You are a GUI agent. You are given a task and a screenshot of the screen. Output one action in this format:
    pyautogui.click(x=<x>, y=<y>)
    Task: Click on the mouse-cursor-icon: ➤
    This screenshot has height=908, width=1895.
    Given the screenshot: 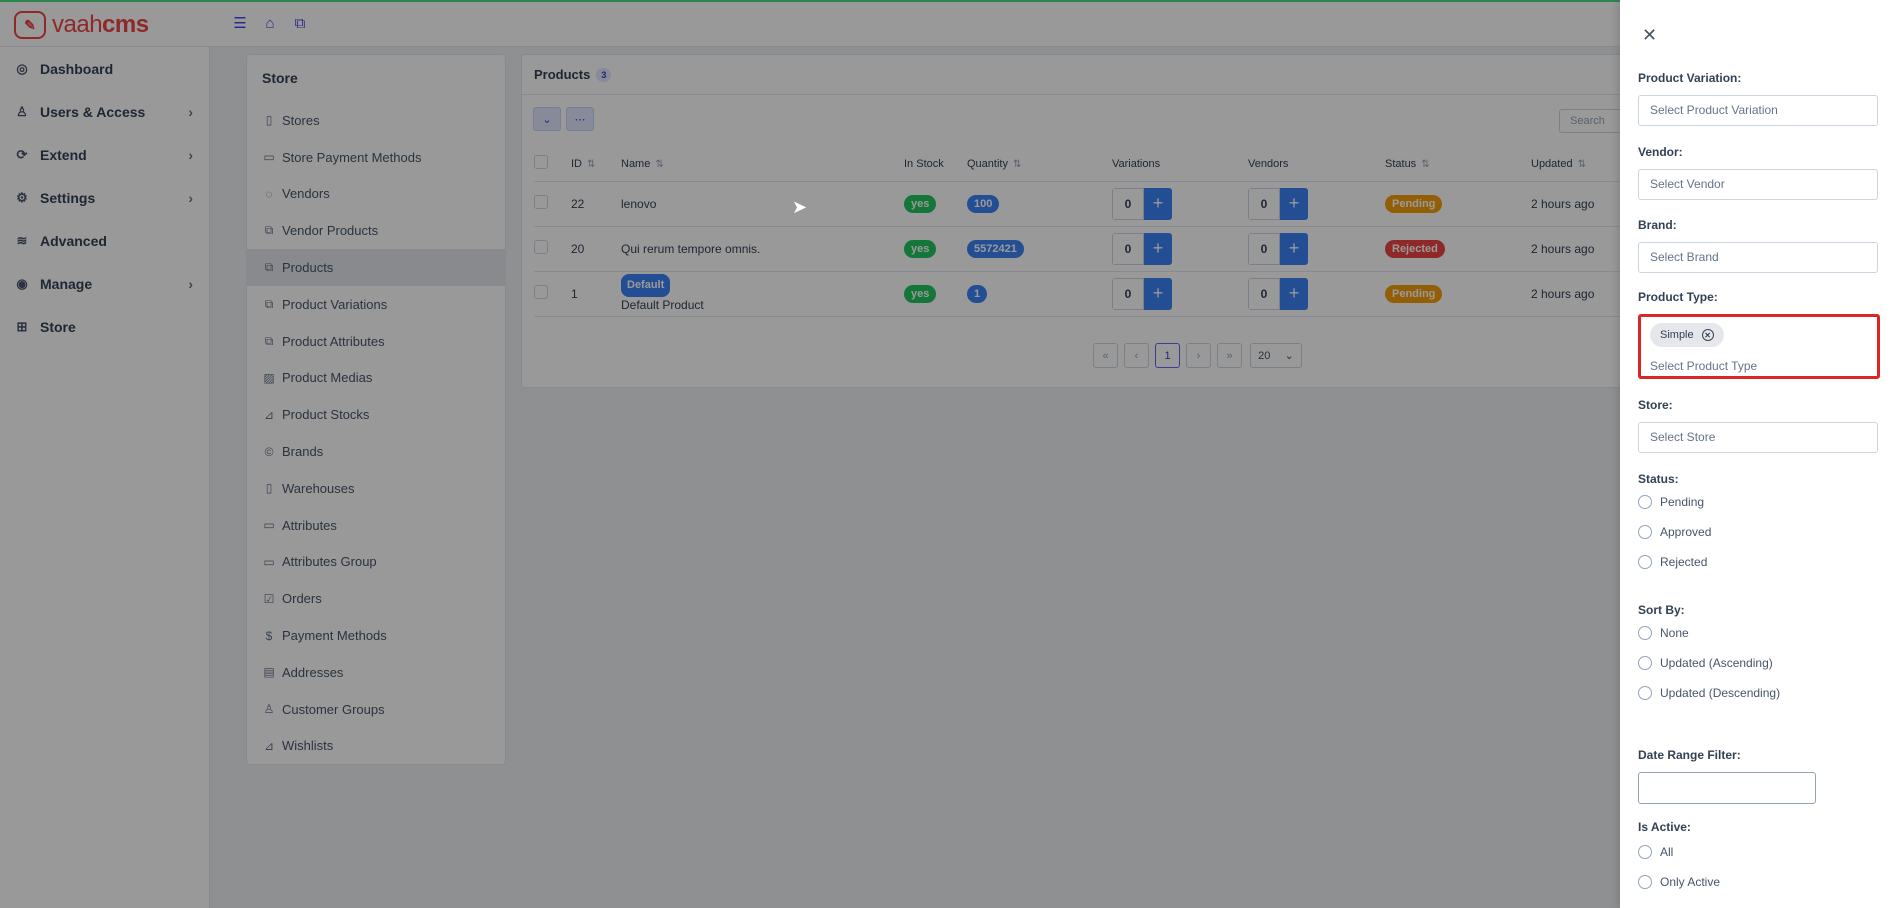 What is the action you would take?
    pyautogui.click(x=800, y=207)
    